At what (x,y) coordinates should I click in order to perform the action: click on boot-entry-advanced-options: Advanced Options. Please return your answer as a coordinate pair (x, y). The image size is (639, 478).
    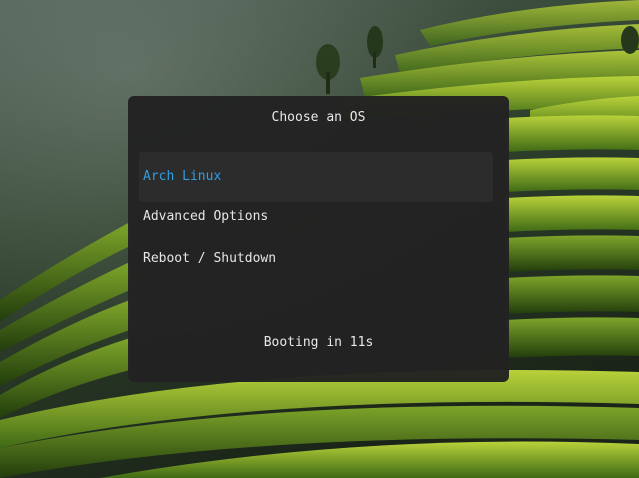
    Looking at the image, I should click on (316, 217).